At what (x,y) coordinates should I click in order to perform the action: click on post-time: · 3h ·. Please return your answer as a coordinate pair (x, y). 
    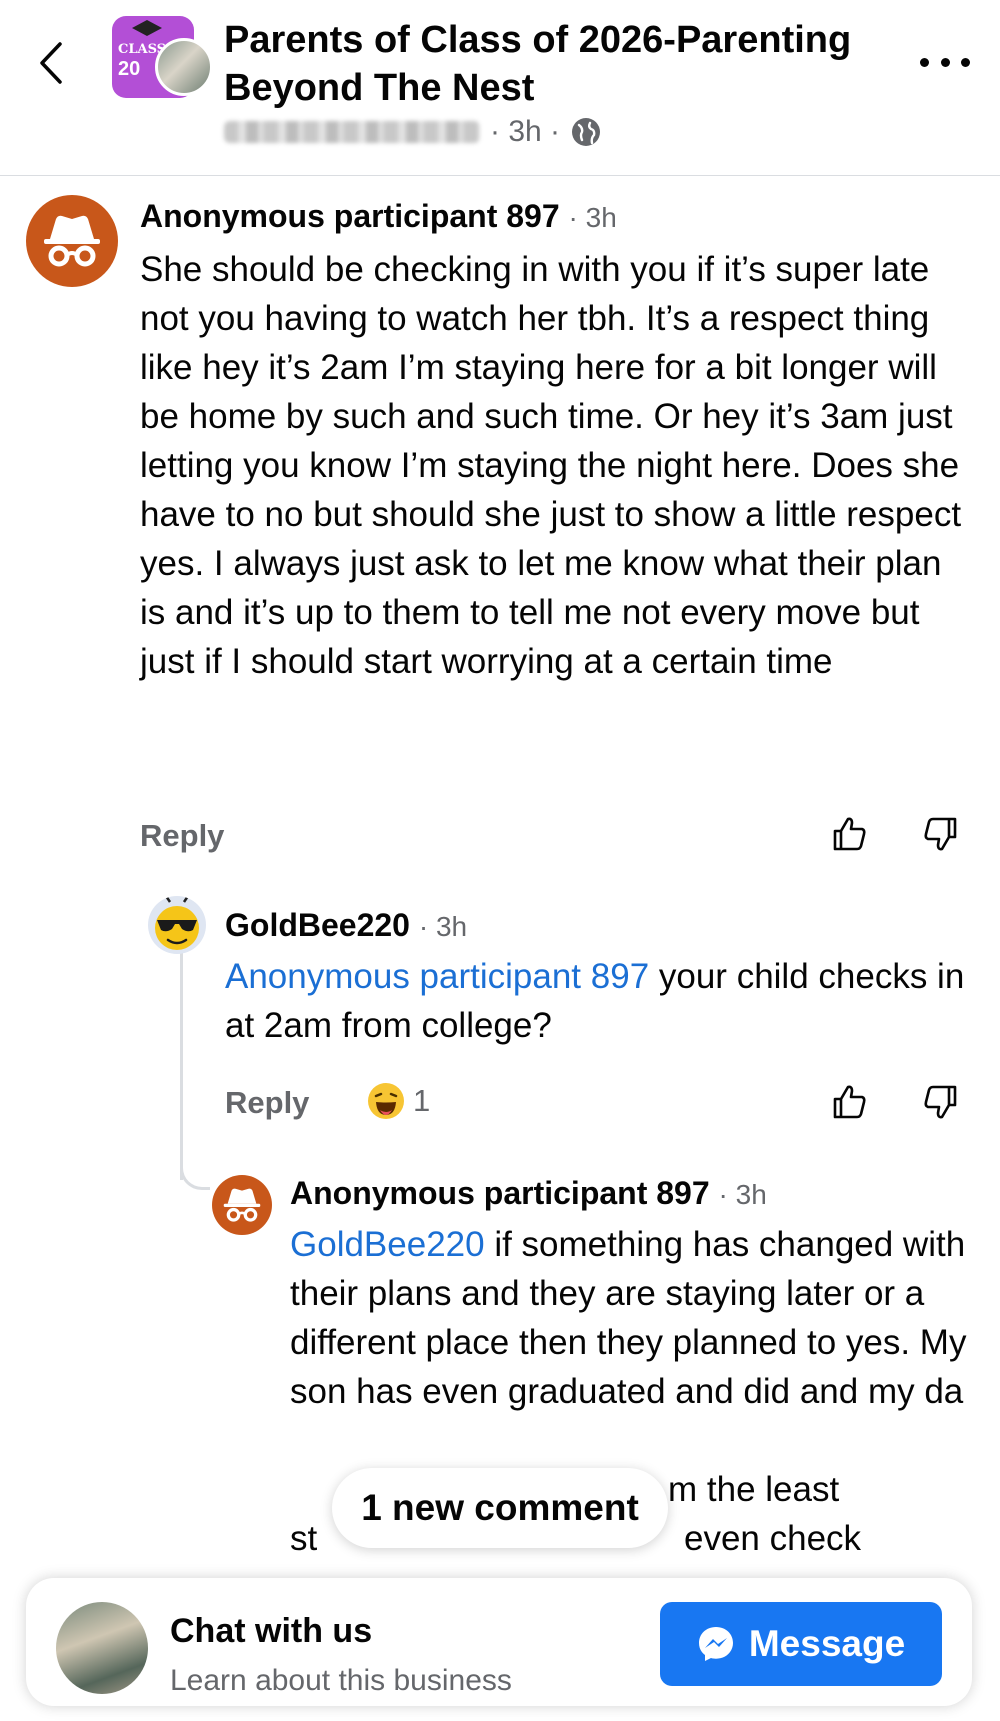
    Looking at the image, I should click on (525, 131).